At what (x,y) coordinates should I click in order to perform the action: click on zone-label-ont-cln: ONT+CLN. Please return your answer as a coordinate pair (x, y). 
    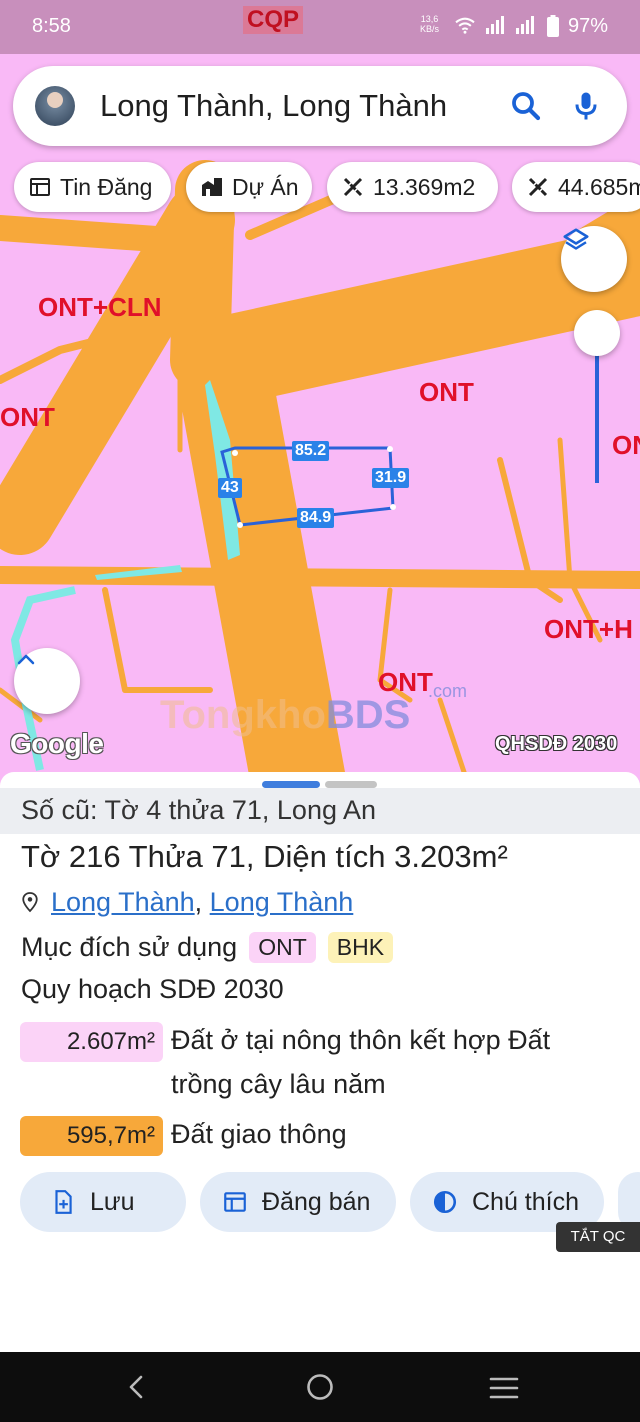
    Looking at the image, I should click on (100, 307).